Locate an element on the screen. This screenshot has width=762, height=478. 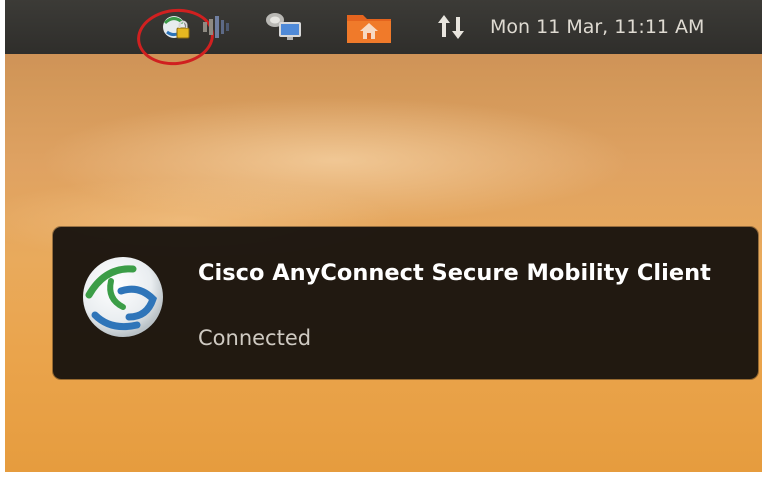
notification-body: Connected is located at coordinates (255, 338).